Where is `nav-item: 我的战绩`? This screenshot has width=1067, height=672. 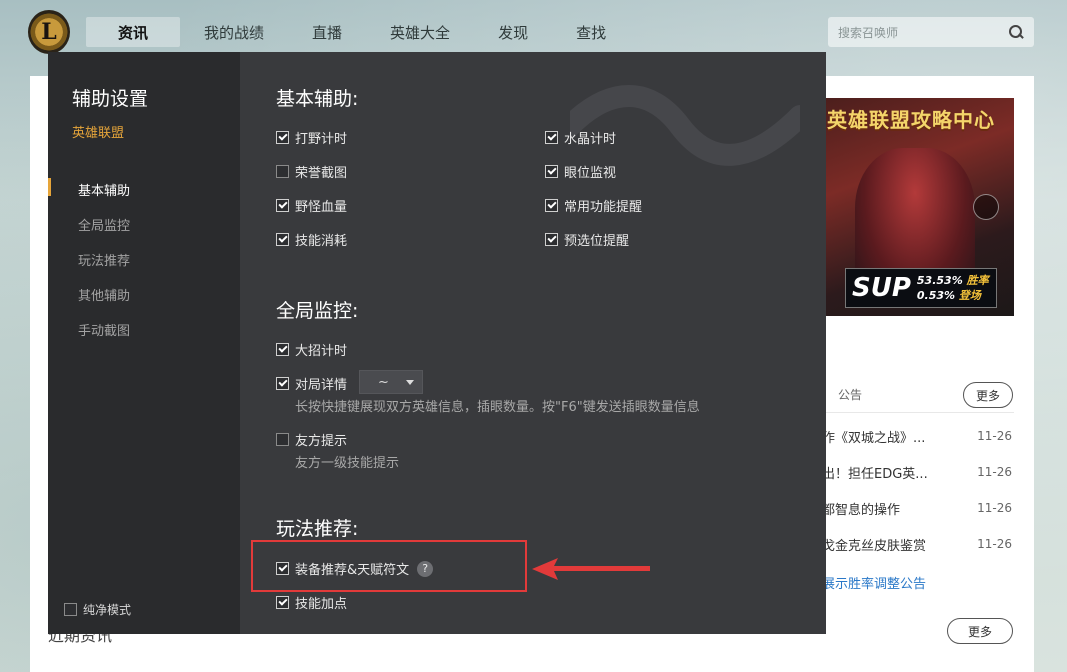 nav-item: 我的战绩 is located at coordinates (234, 32).